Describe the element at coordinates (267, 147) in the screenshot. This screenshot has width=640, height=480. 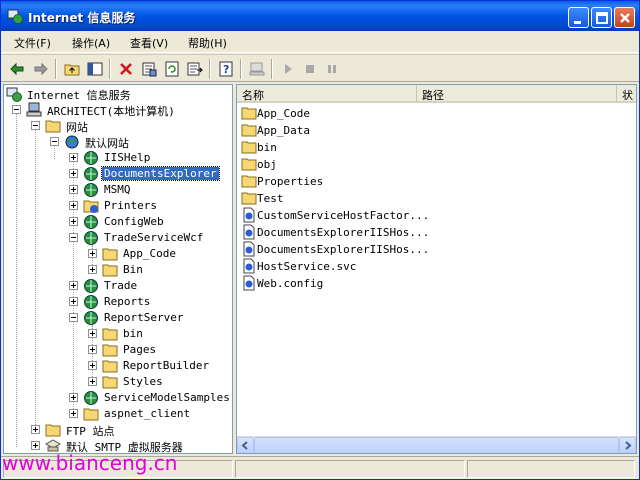
I see `list-item-label: bin` at that location.